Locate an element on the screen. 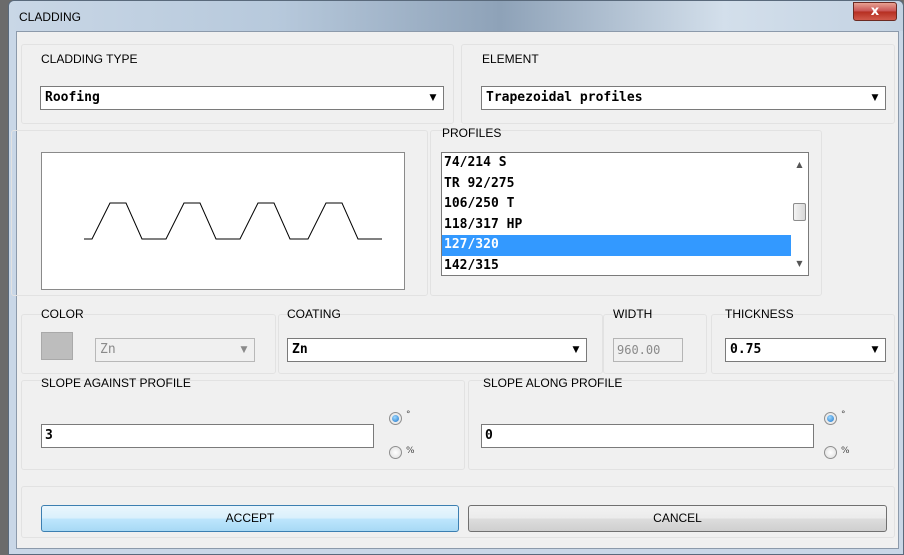  trapezoidal-profile-drawing is located at coordinates (233, 221).